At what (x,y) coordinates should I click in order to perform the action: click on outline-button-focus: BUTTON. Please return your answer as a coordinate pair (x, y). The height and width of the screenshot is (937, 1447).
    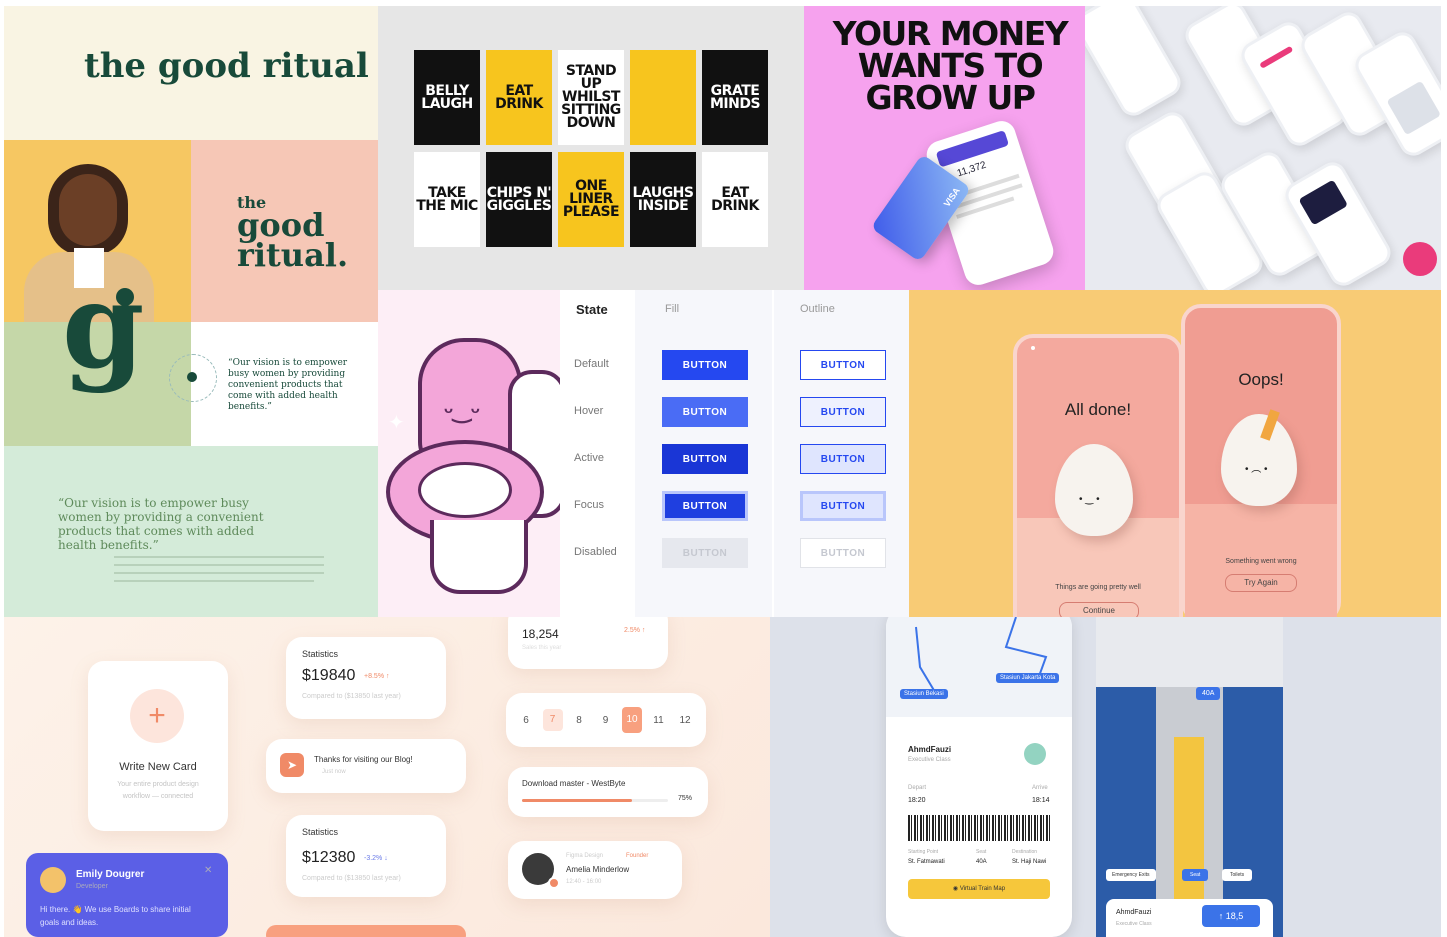
    Looking at the image, I should click on (843, 506).